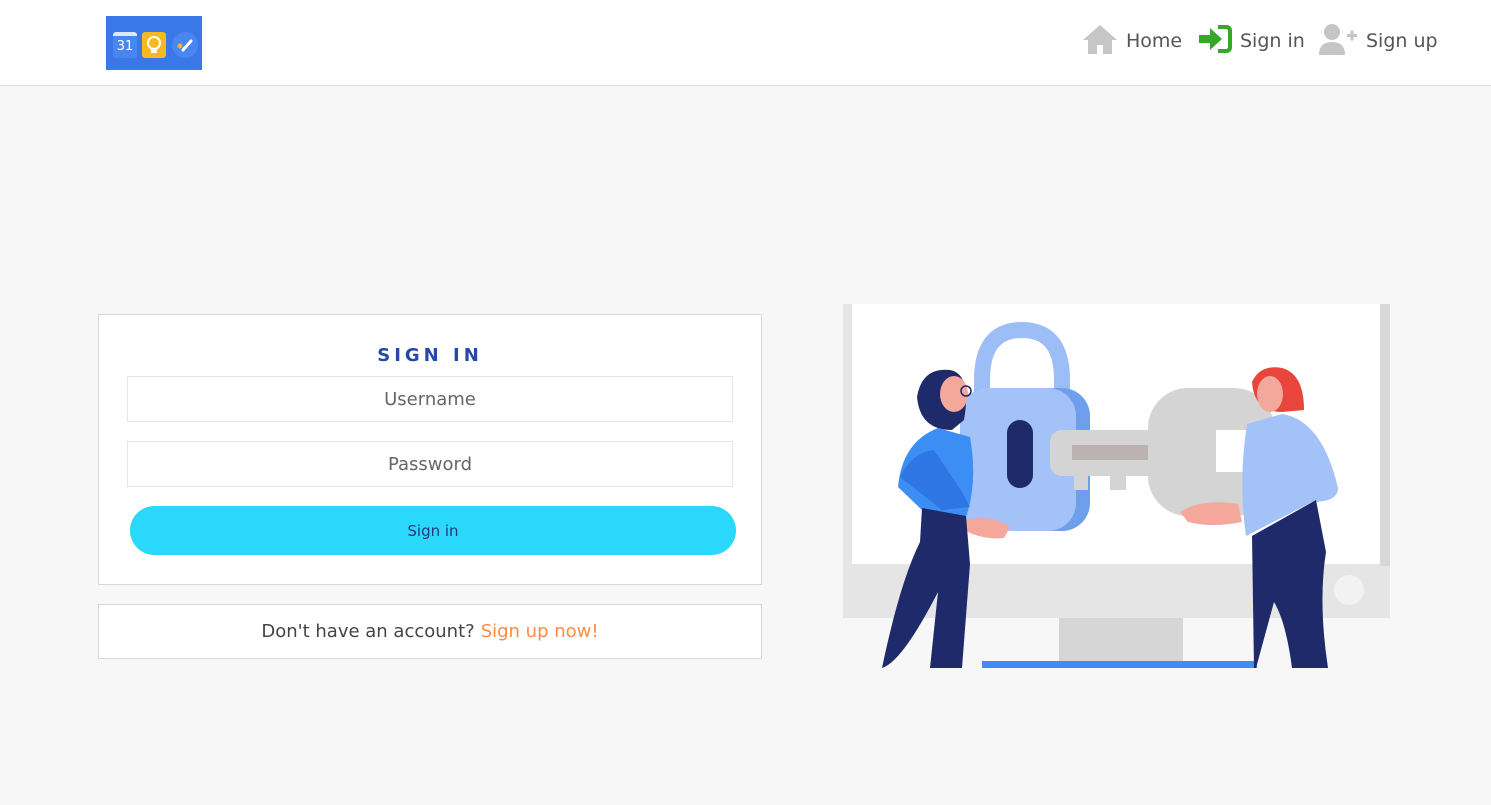  I want to click on sign-in-title: SIGN IN, so click(430, 355).